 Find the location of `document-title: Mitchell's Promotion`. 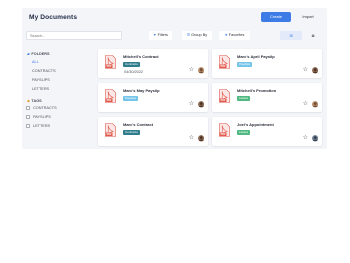

document-title: Mitchell's Promotion is located at coordinates (257, 90).